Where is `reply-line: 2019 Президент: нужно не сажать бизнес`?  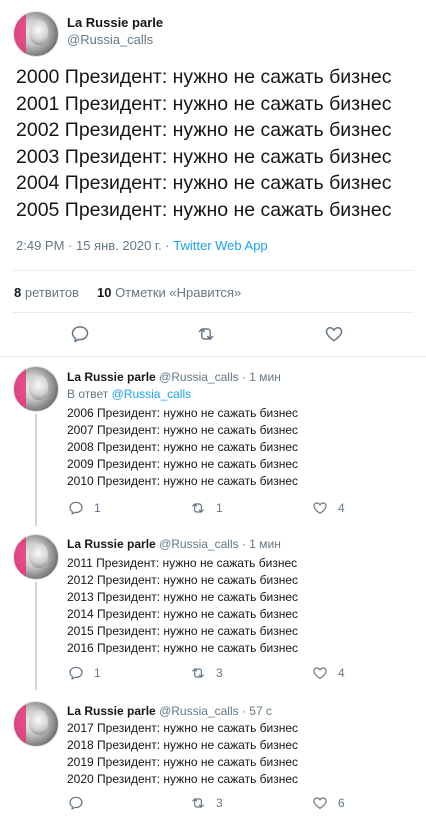 reply-line: 2019 Президент: нужно не сажать бизнес is located at coordinates (183, 762).